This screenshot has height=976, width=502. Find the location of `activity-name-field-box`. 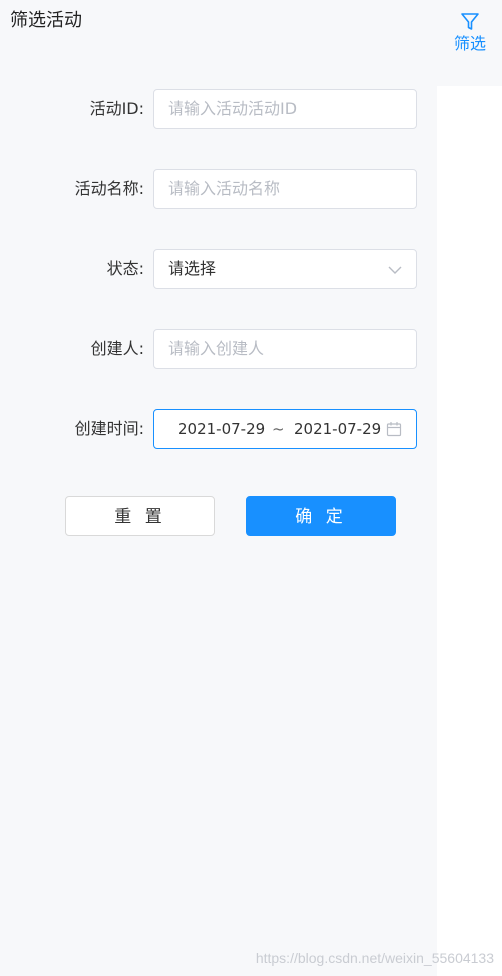

activity-name-field-box is located at coordinates (285, 189).